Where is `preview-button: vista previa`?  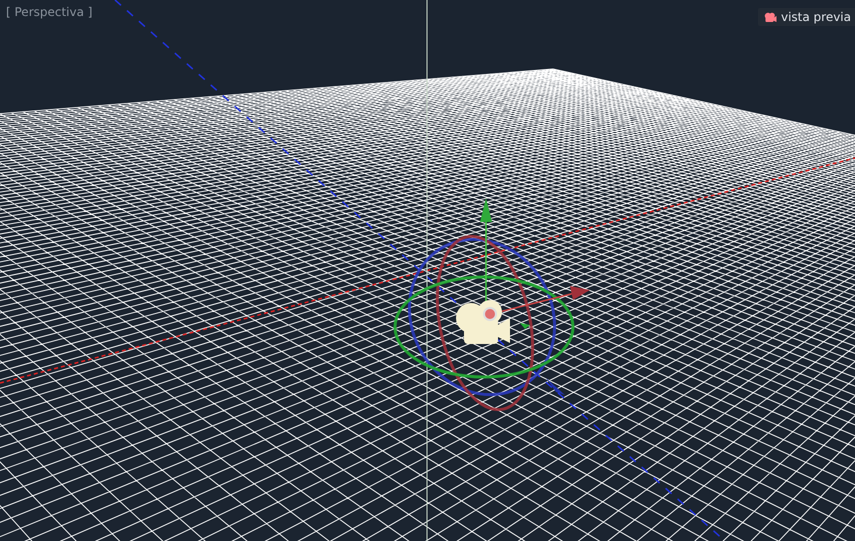
preview-button: vista previa is located at coordinates (806, 17).